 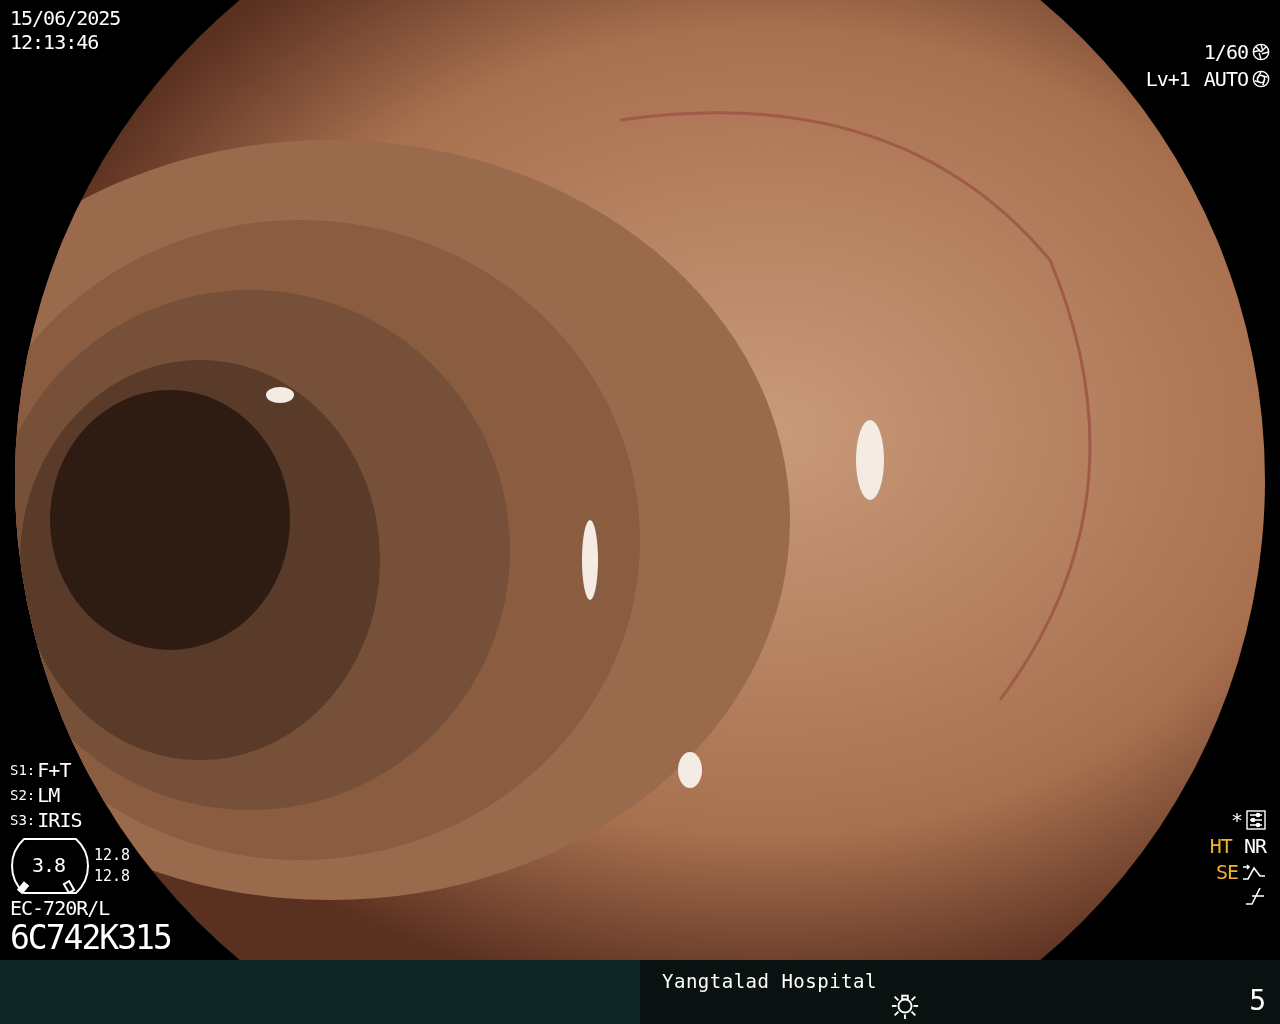 What do you see at coordinates (1226, 872) in the screenshot?
I see `enhancement-indicator: SE` at bounding box center [1226, 872].